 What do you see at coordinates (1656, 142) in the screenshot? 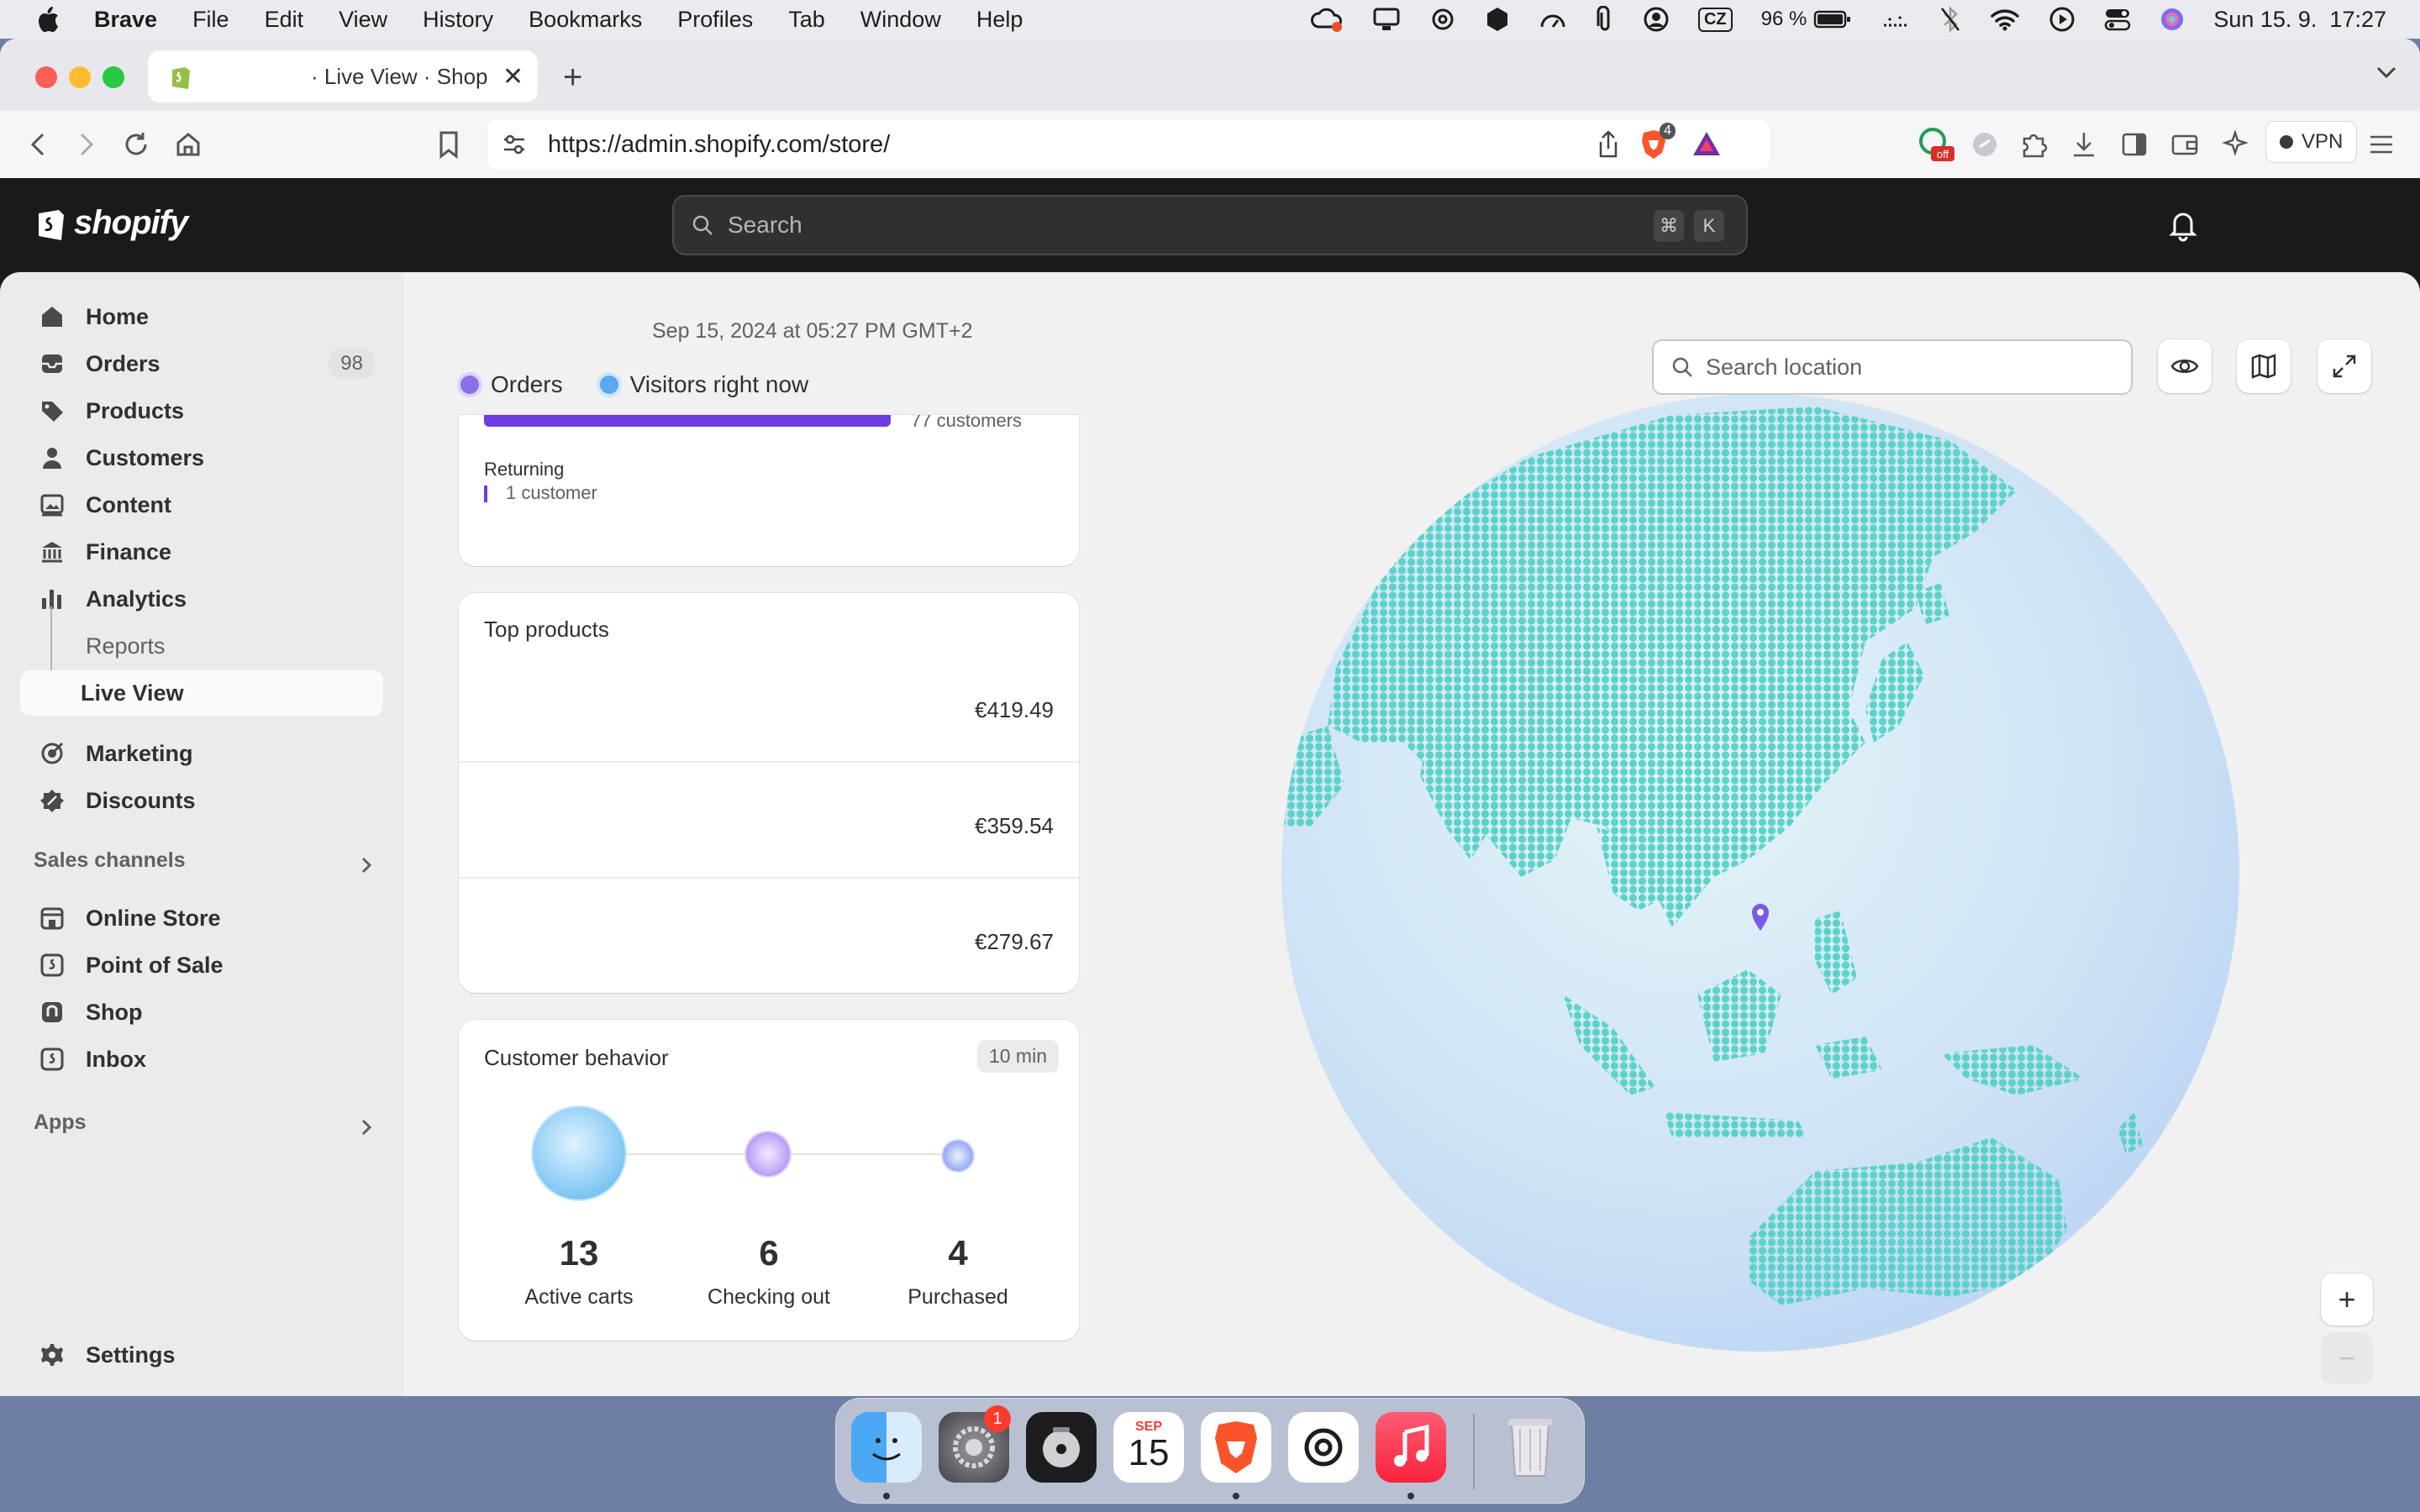
I see `brave-shields-icon: 4` at bounding box center [1656, 142].